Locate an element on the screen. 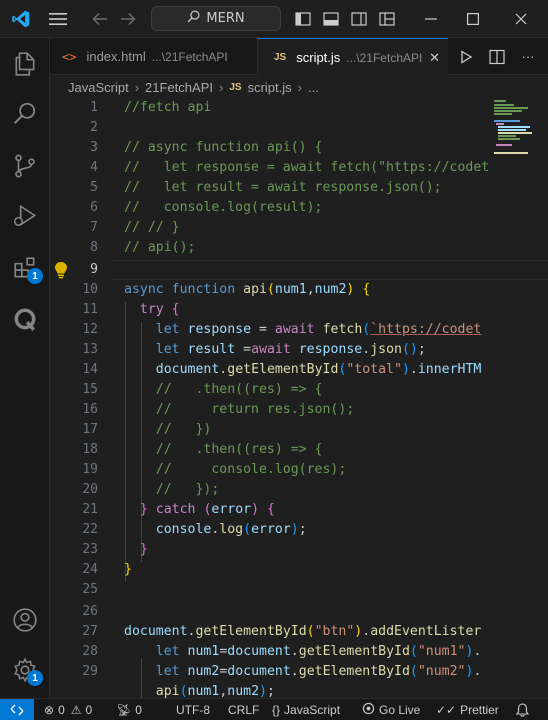 Image resolution: width=548 pixels, height=720 pixels. go-live-button: Go Live is located at coordinates (391, 709).